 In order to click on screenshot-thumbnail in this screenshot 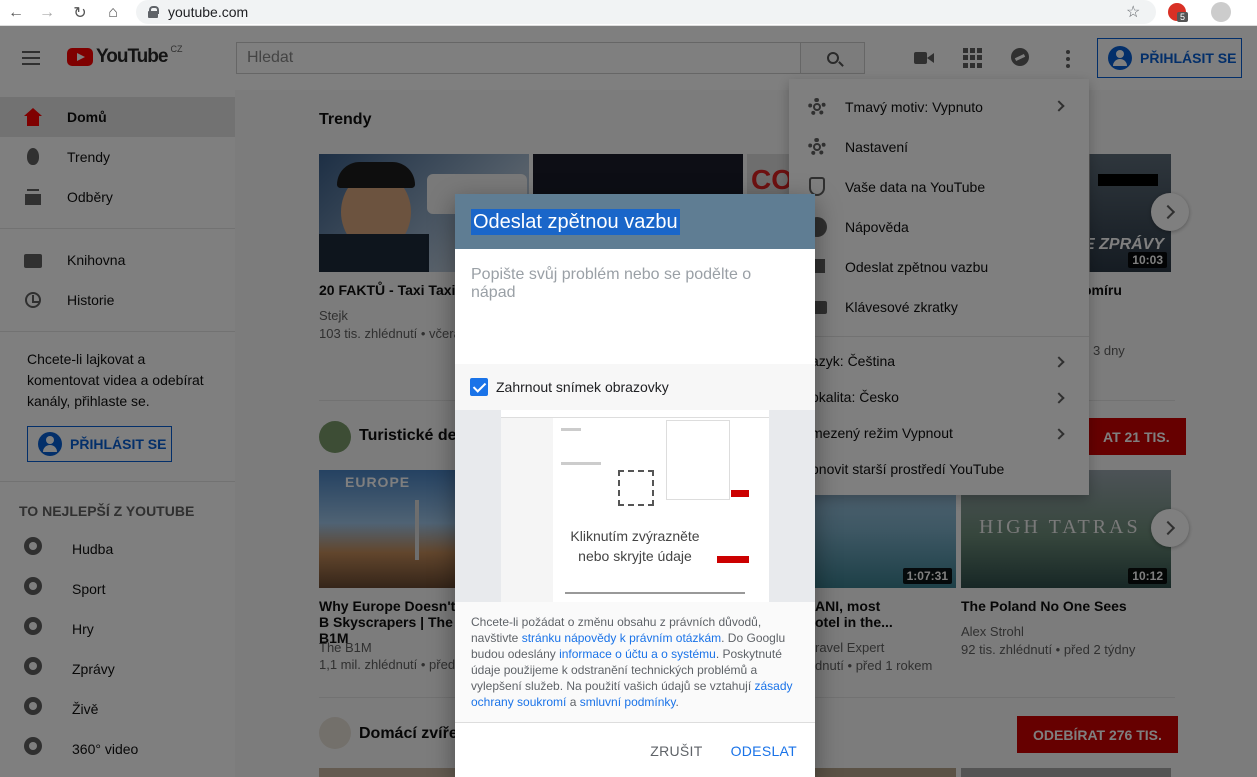, I will do `click(635, 506)`.